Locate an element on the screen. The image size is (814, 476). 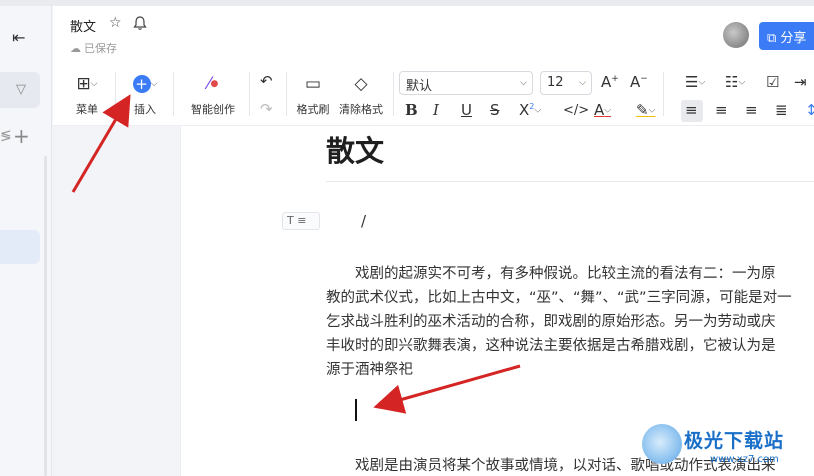
paragraph-line: 丰收时的即兴歌舞表演，这种说法主要依据是古希腊戏剧，它被认为是 is located at coordinates (551, 346).